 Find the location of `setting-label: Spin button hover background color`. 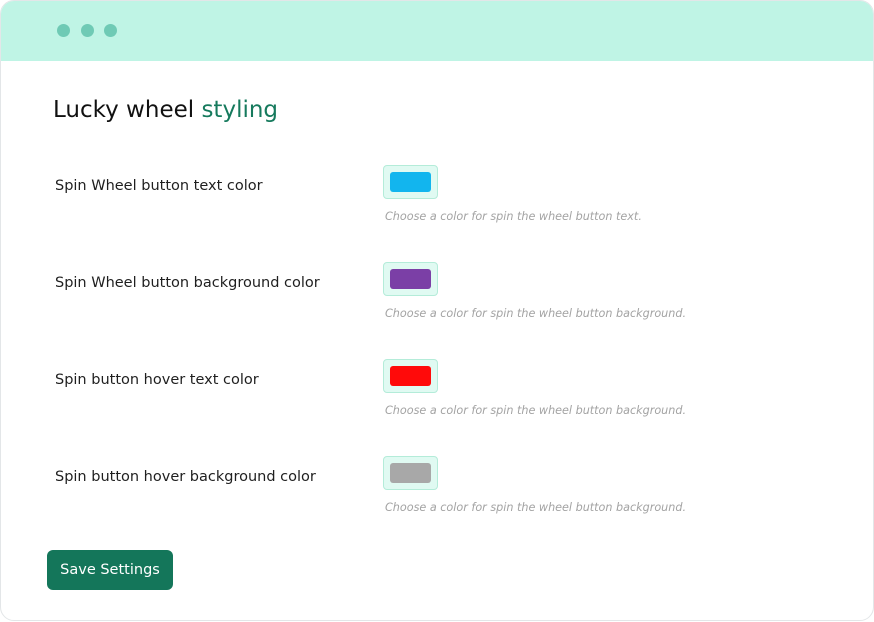

setting-label: Spin button hover background color is located at coordinates (185, 477).